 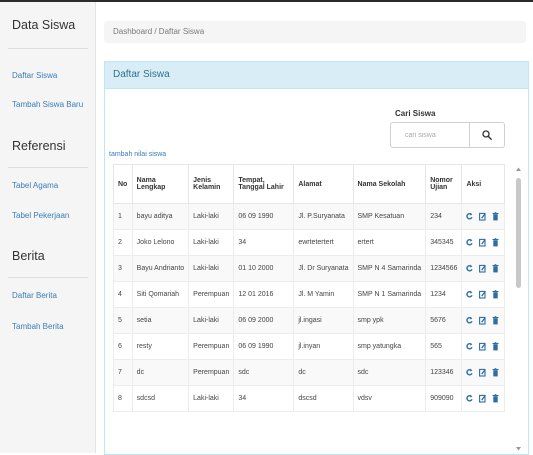 What do you see at coordinates (28, 256) in the screenshot?
I see `sidebar-heading-berita: Berita` at bounding box center [28, 256].